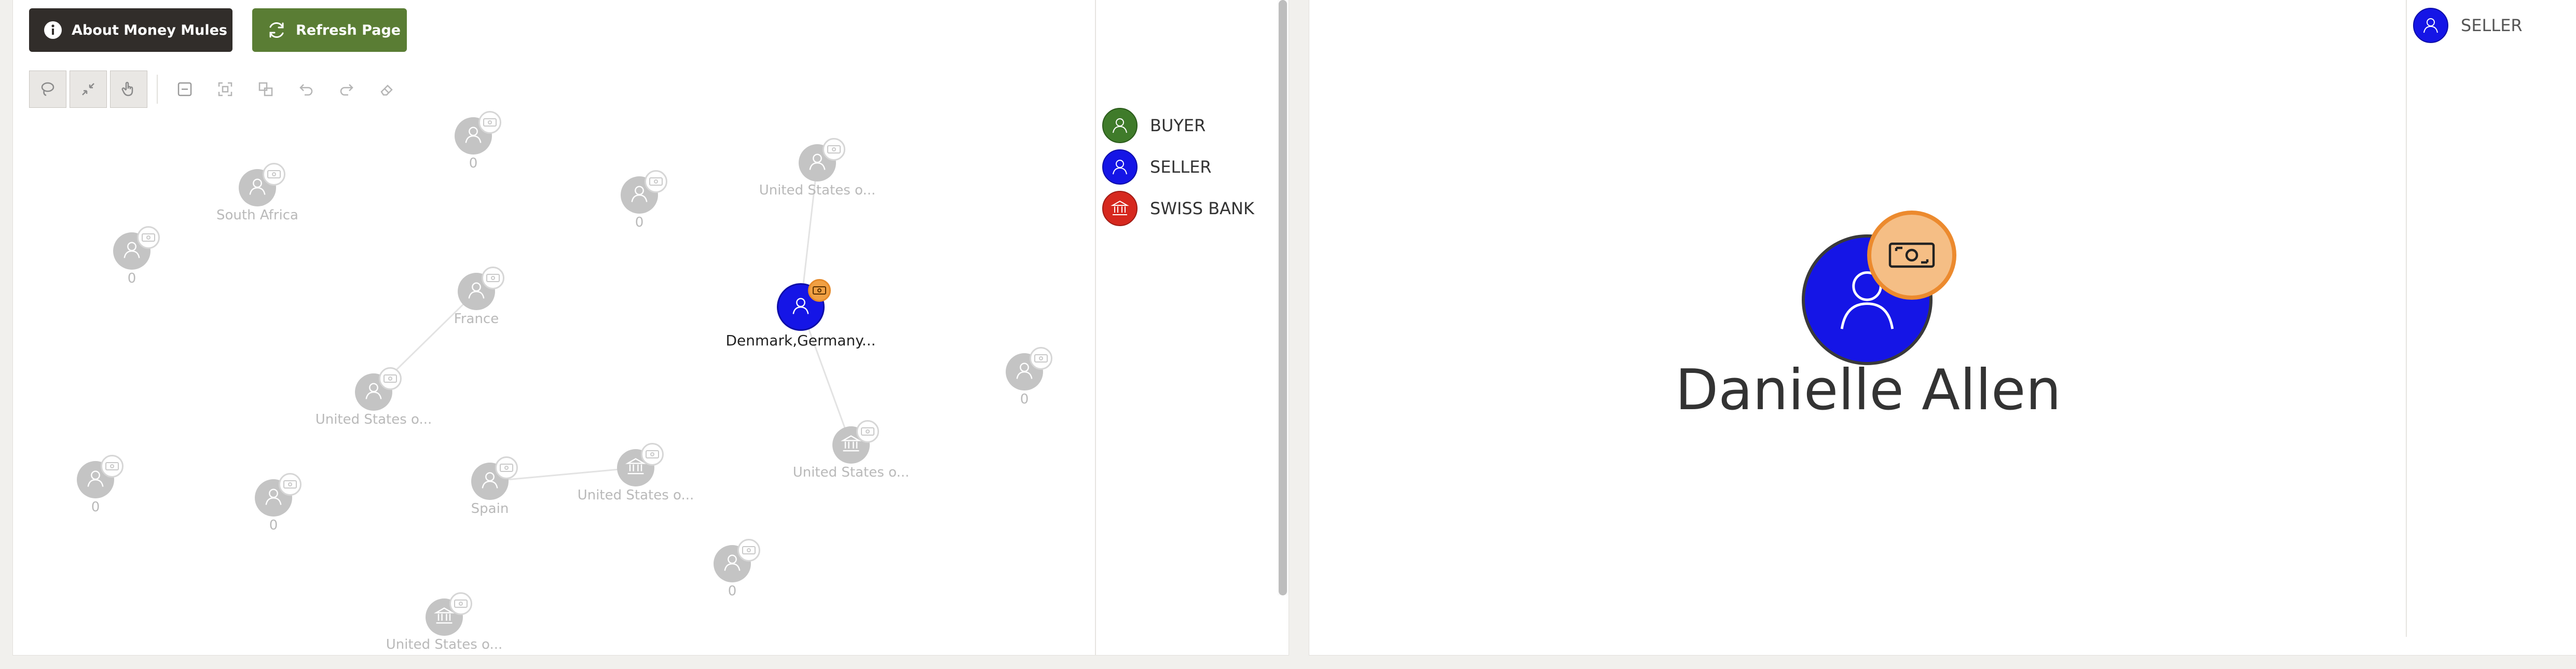 This screenshot has width=2576, height=669. Describe the element at coordinates (1120, 209) in the screenshot. I see `bank-icon` at that location.